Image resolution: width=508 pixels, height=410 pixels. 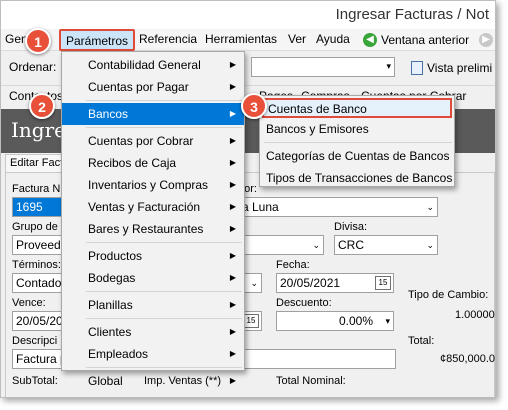 What do you see at coordinates (248, 15) in the screenshot?
I see `title-bar: Ingresar Facturas / Not` at bounding box center [248, 15].